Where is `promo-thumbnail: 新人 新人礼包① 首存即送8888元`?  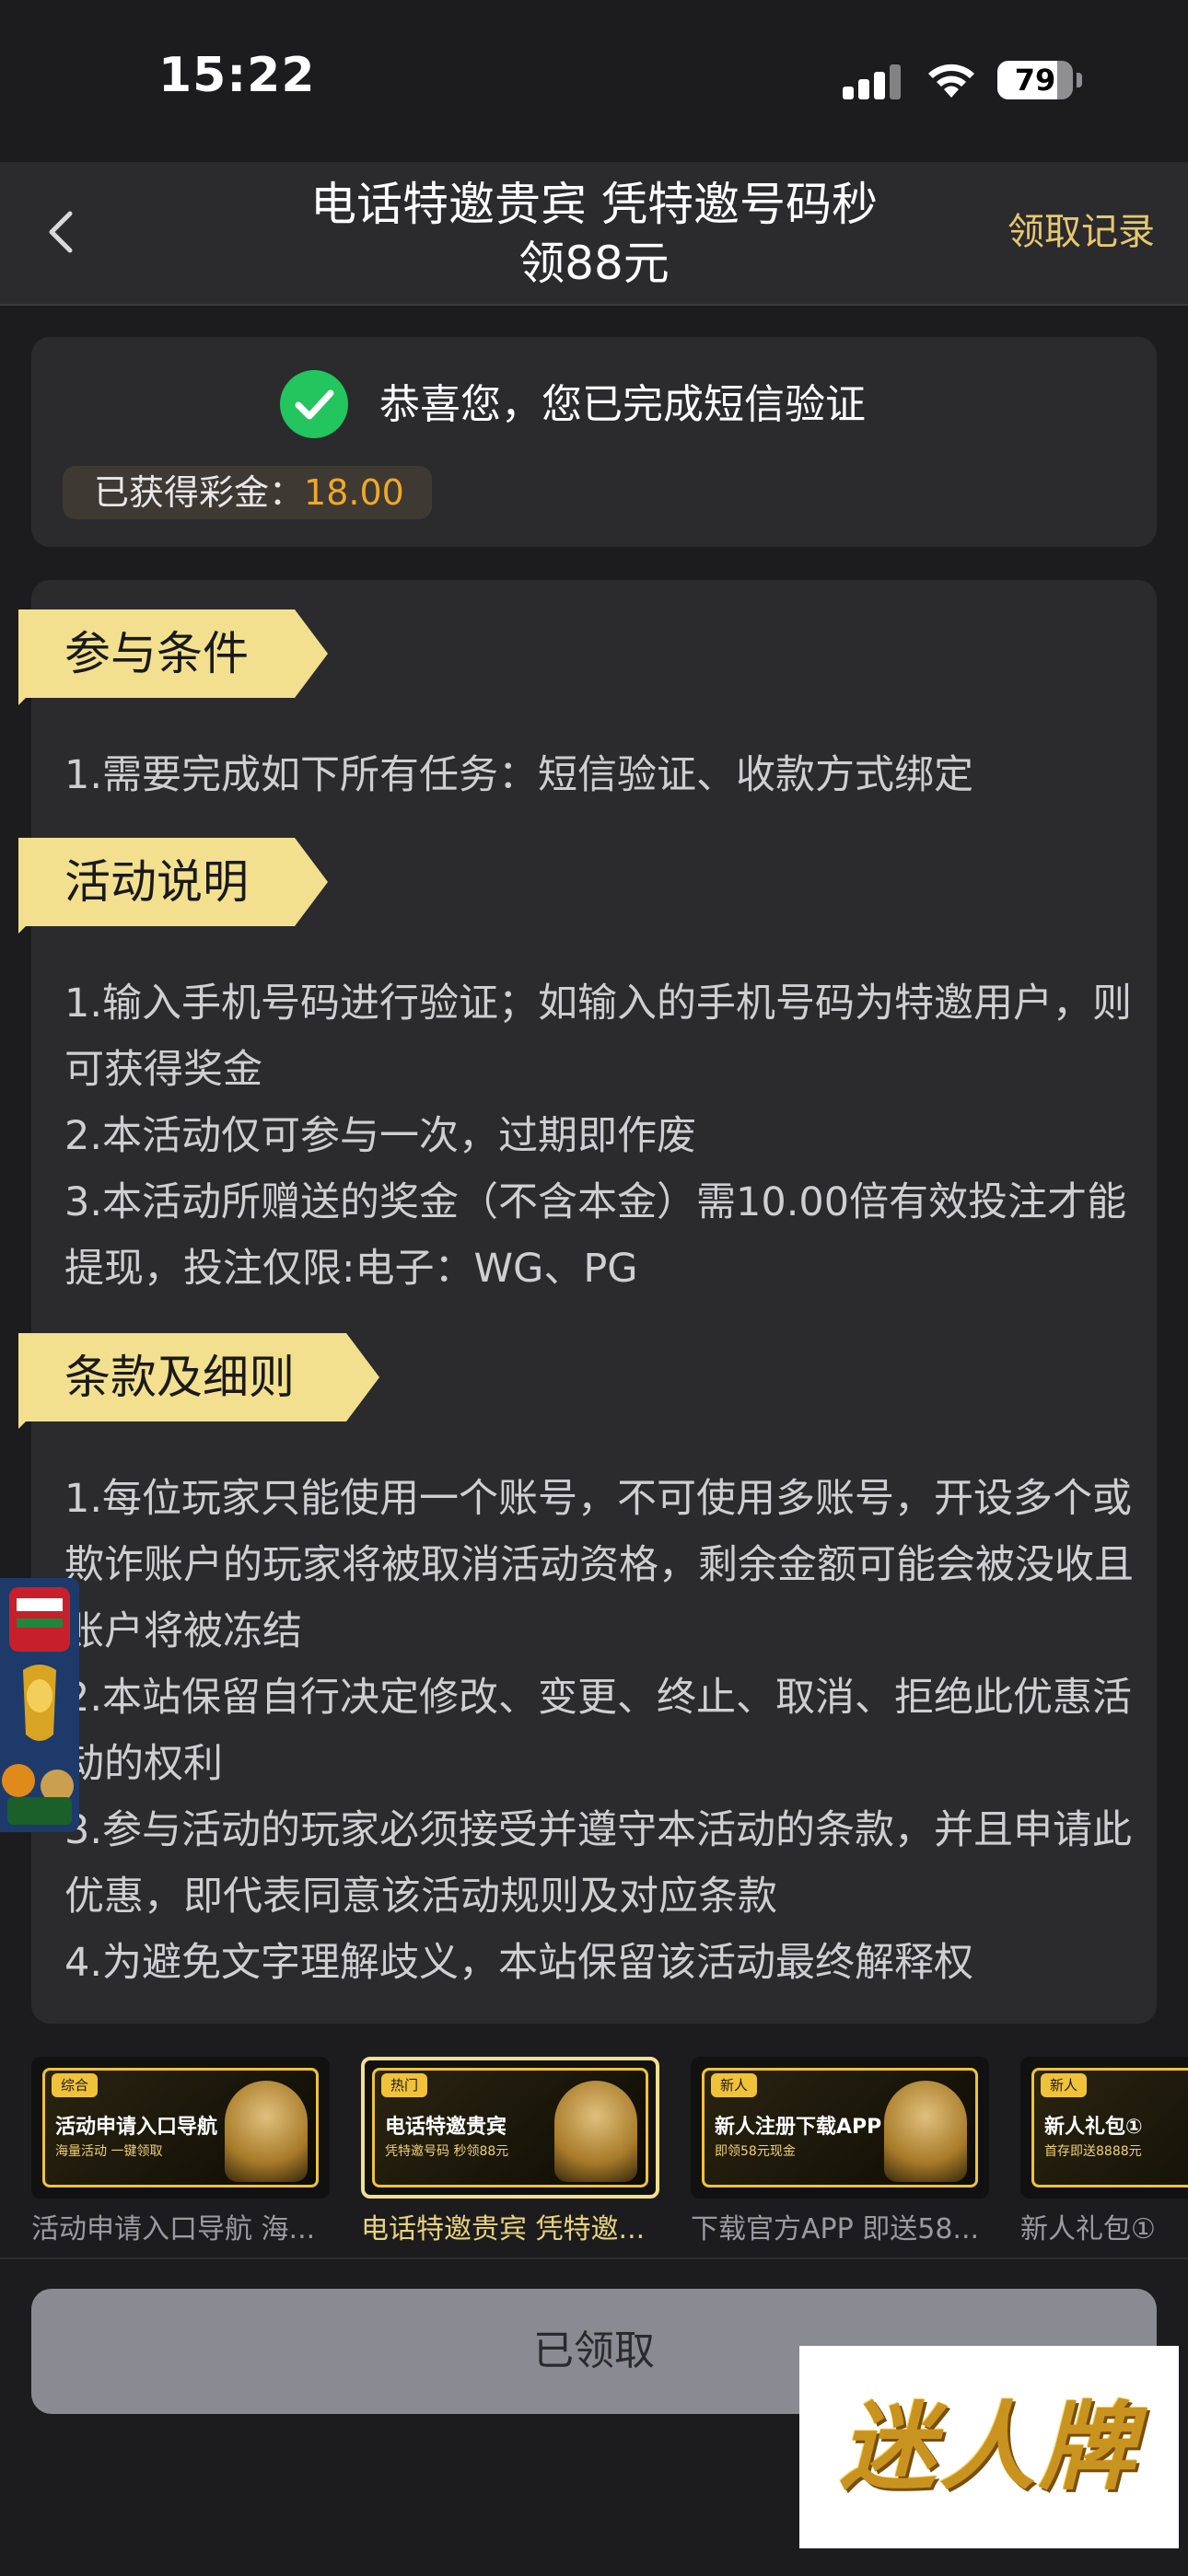
promo-thumbnail: 新人 新人礼包① 首存即送8888元 is located at coordinates (1104, 2128).